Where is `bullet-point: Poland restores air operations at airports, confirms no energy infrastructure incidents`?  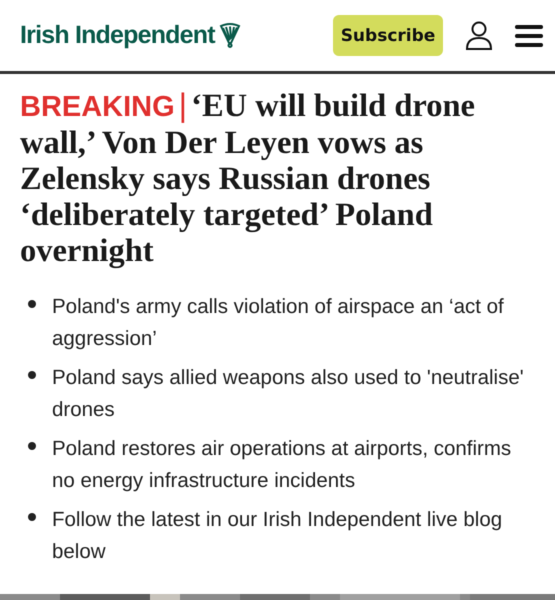 bullet-point: Poland restores air operations at airports, confirms no energy infrastructure incidents is located at coordinates (282, 465).